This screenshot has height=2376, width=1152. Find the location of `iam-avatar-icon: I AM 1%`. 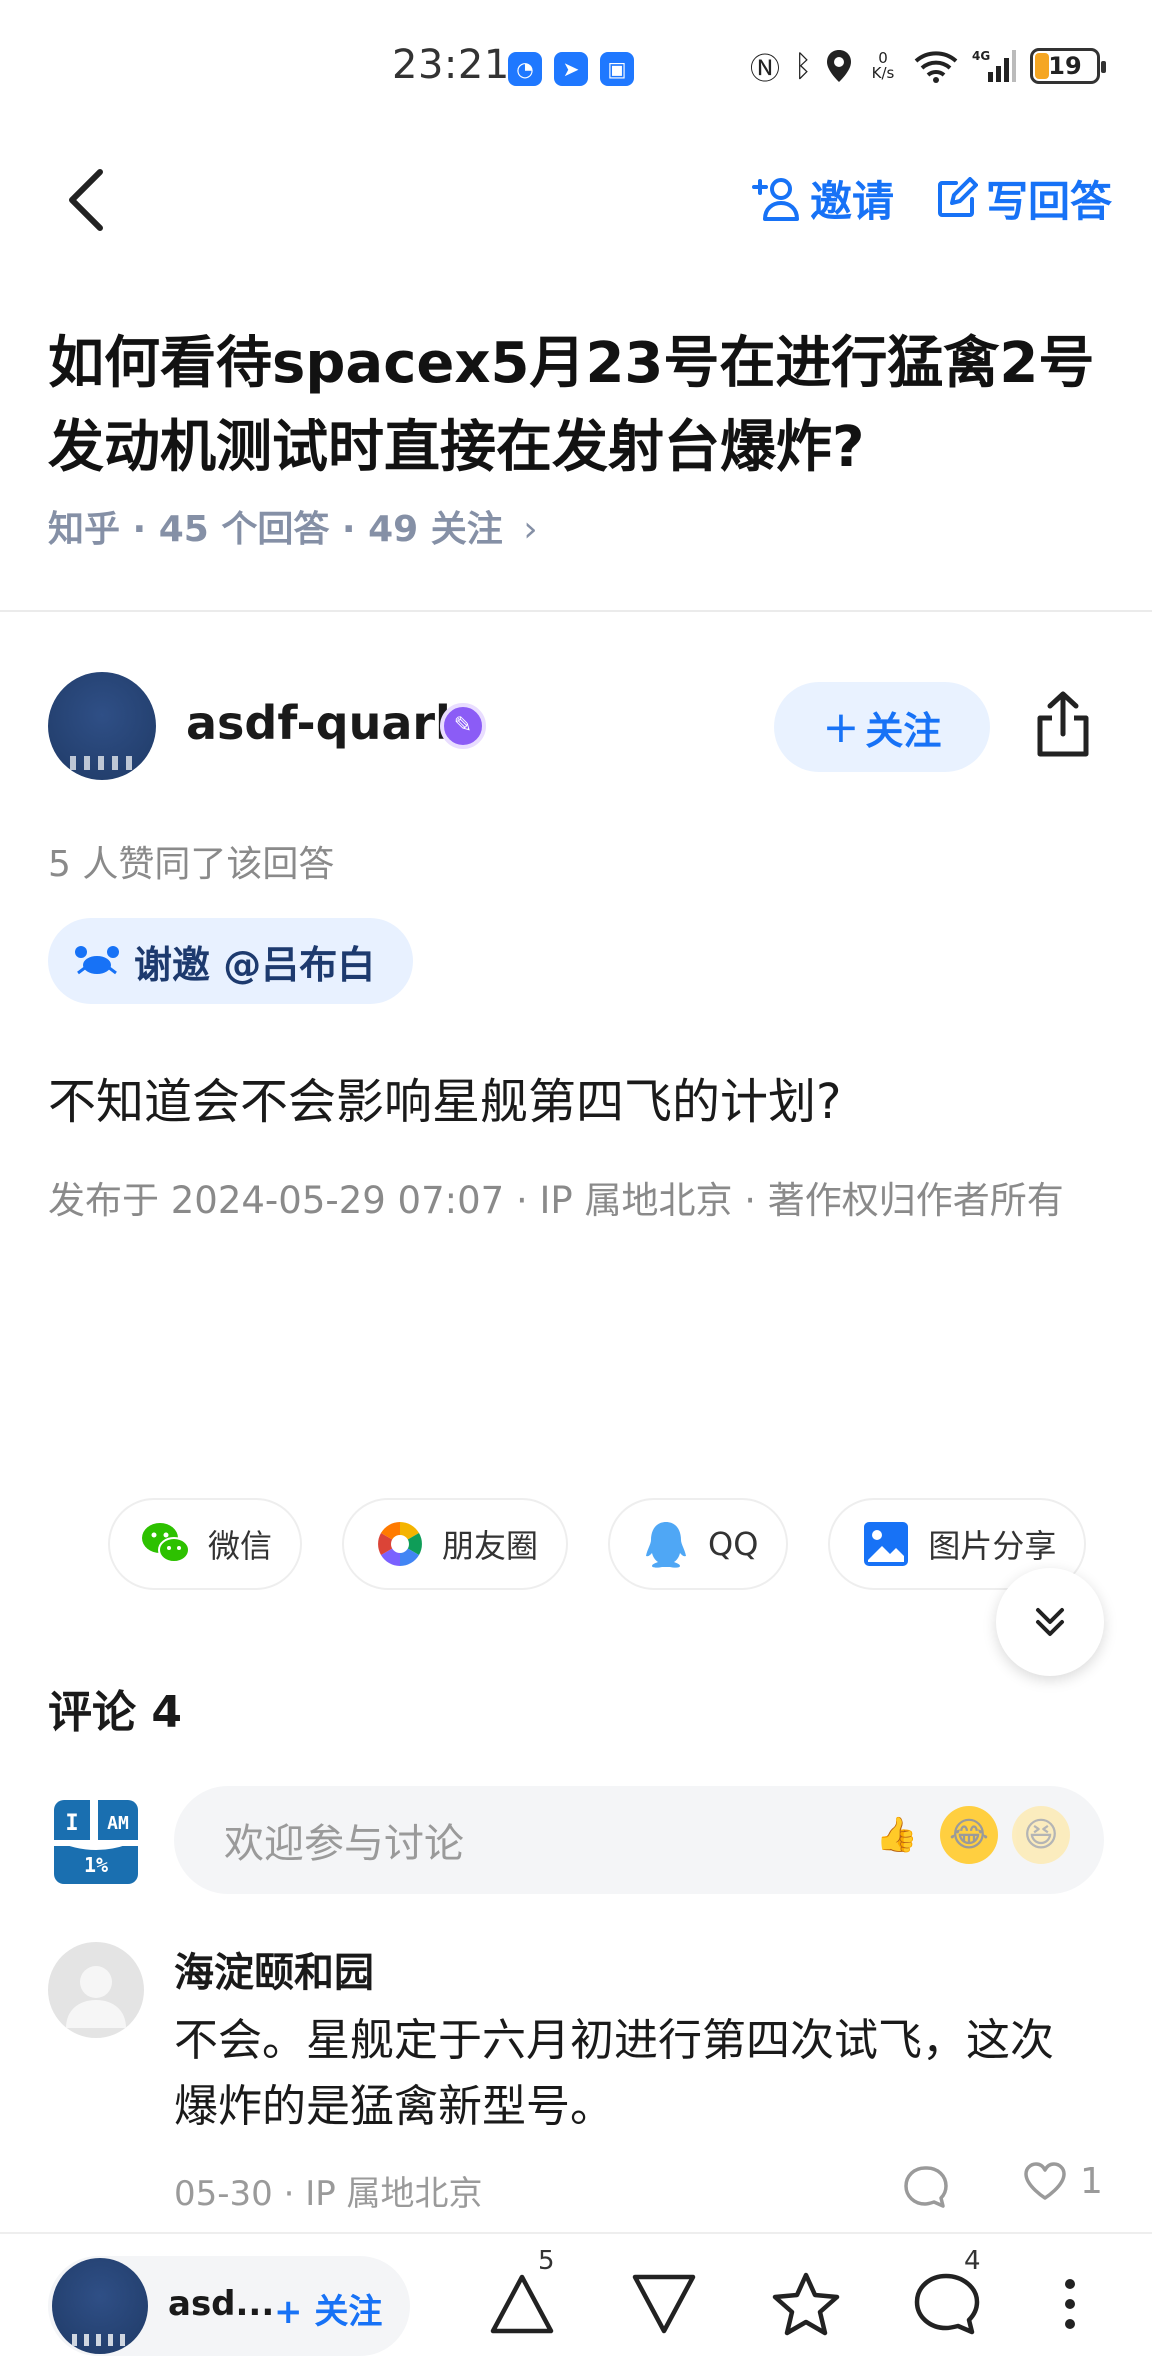

iam-avatar-icon: I AM 1% is located at coordinates (96, 1842).